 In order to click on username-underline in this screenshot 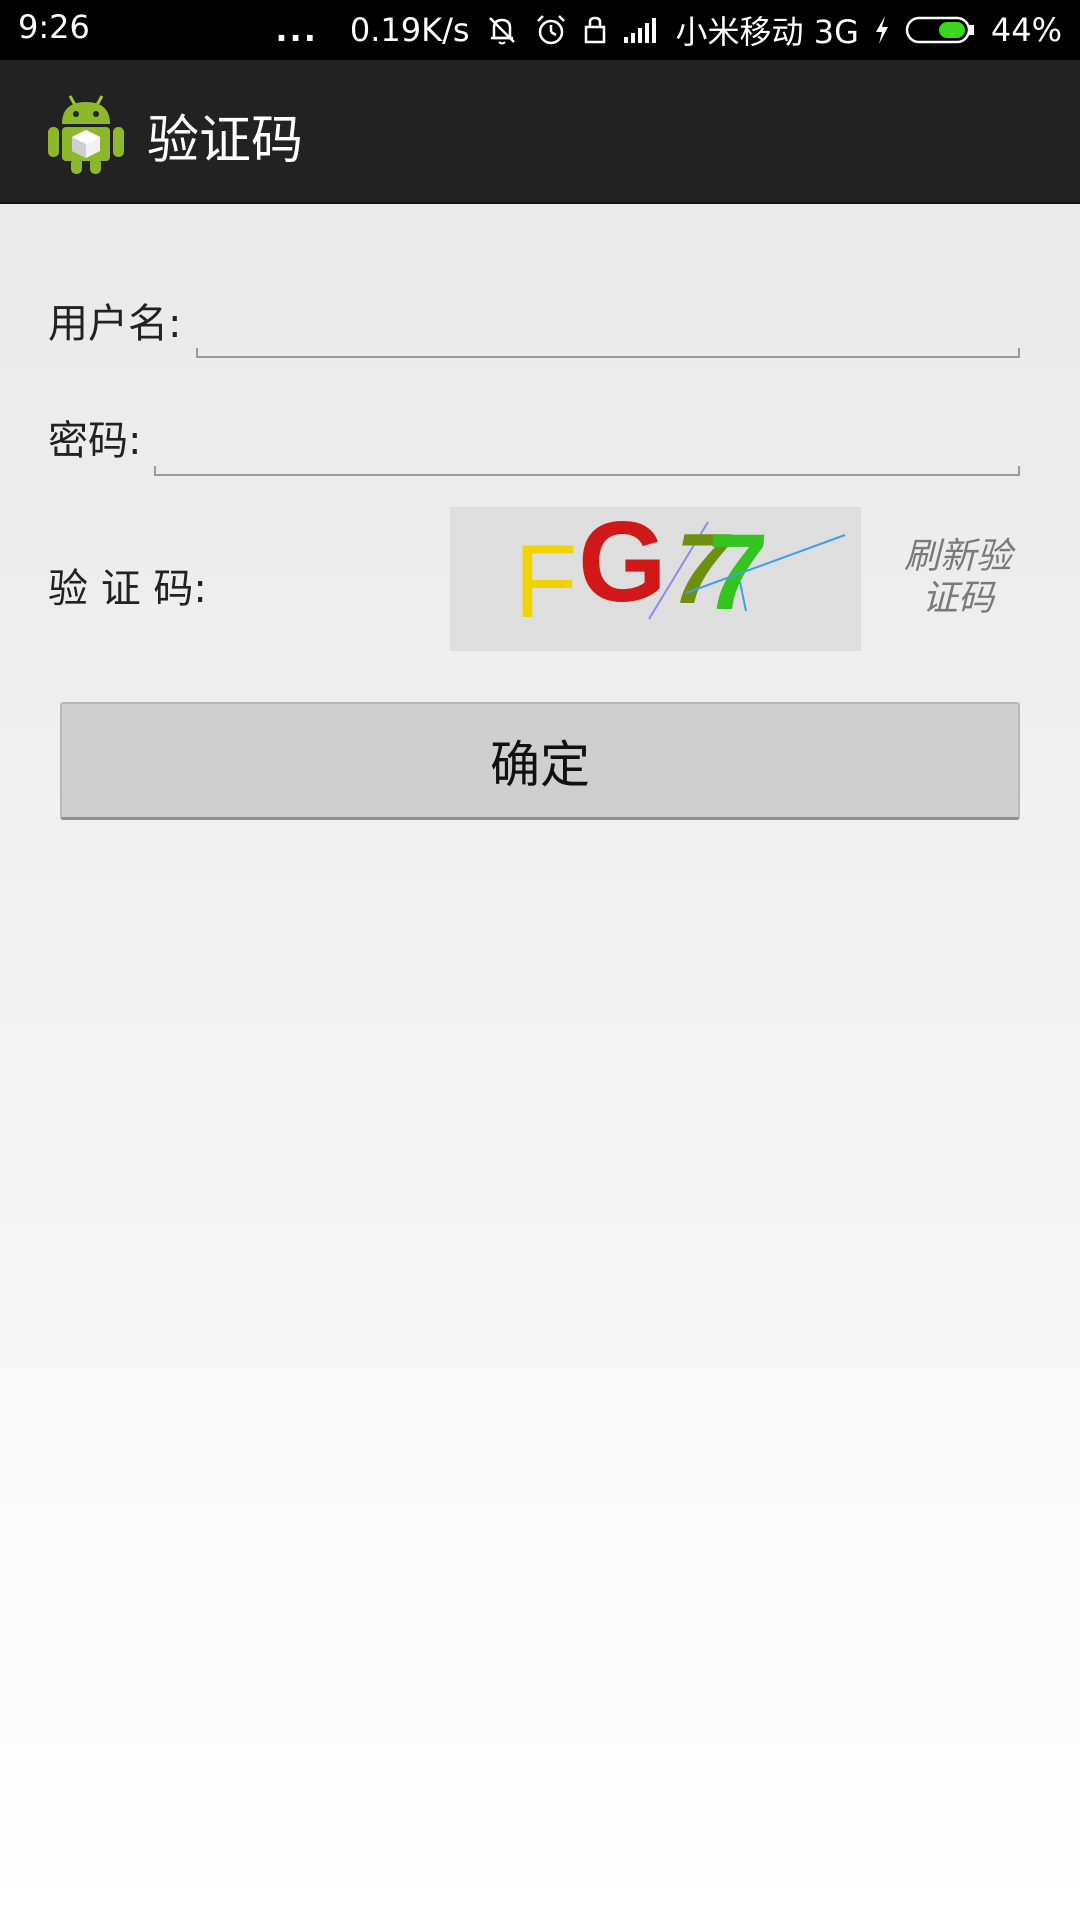, I will do `click(608, 353)`.